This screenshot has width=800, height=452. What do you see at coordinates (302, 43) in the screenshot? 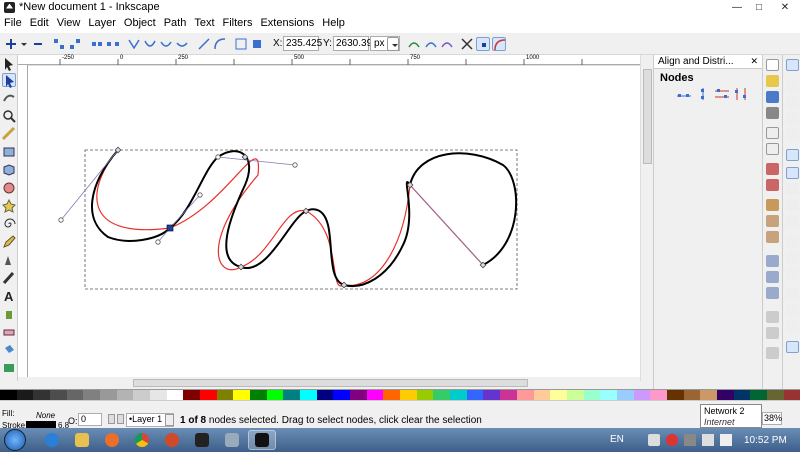
I see `x-coordinate-input: 235.425` at bounding box center [302, 43].